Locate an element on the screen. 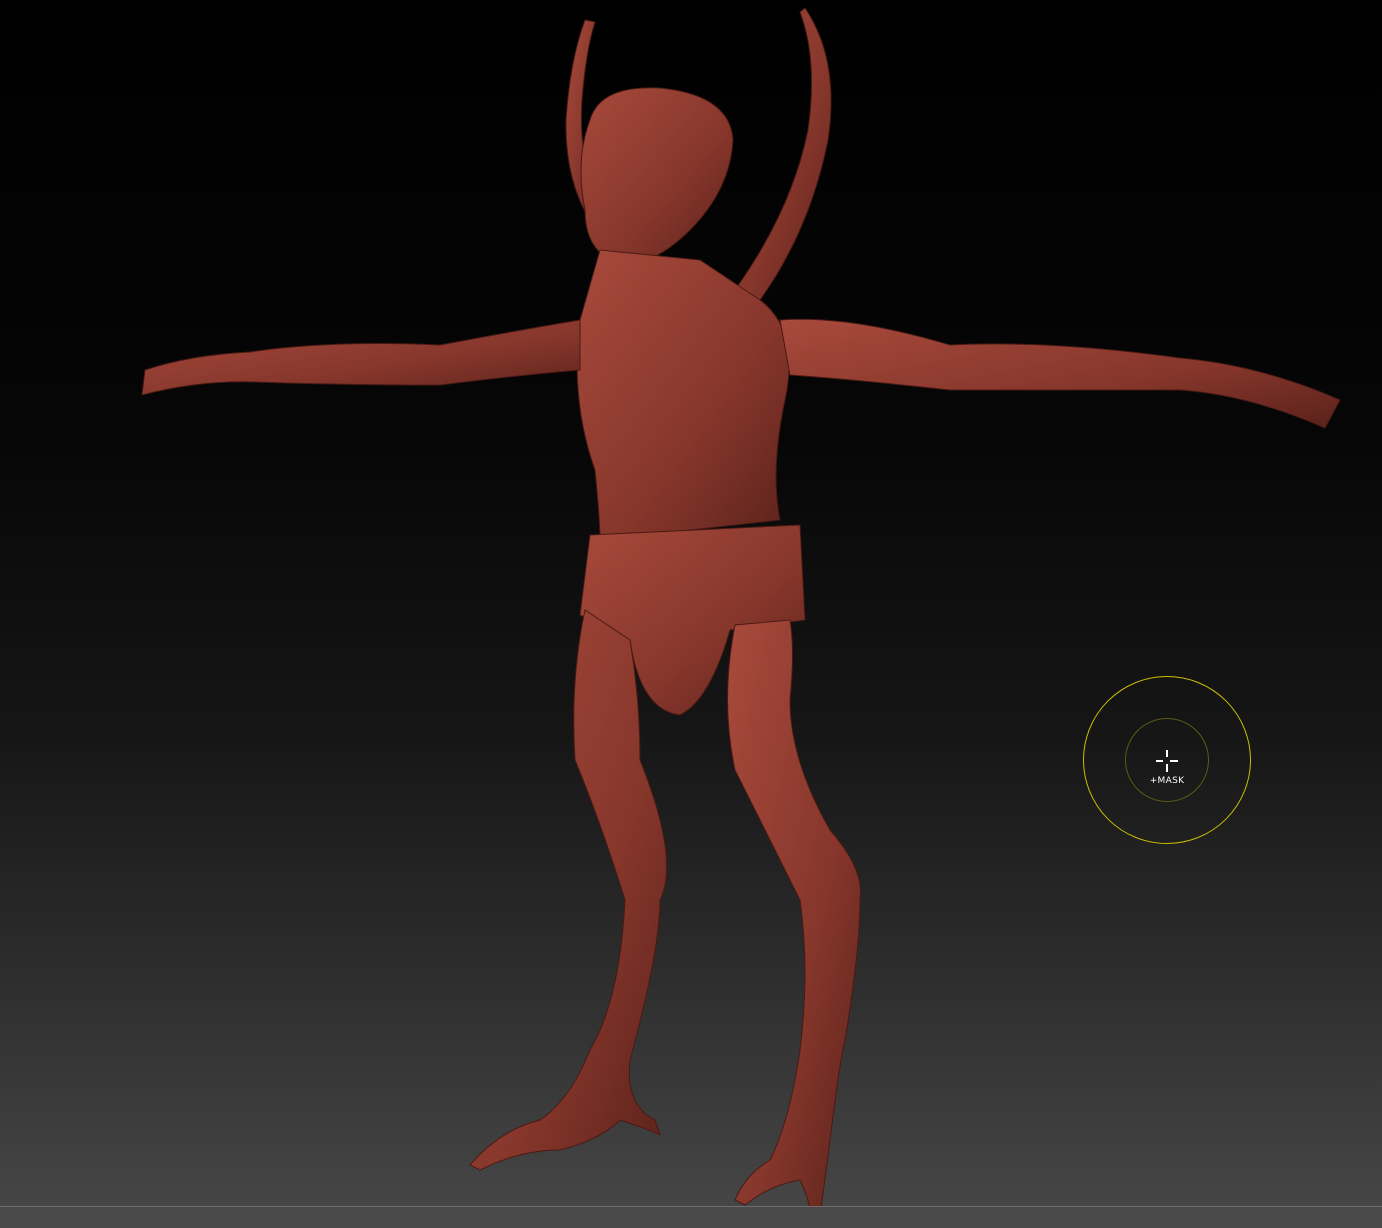  right-horn is located at coordinates (775, 159).